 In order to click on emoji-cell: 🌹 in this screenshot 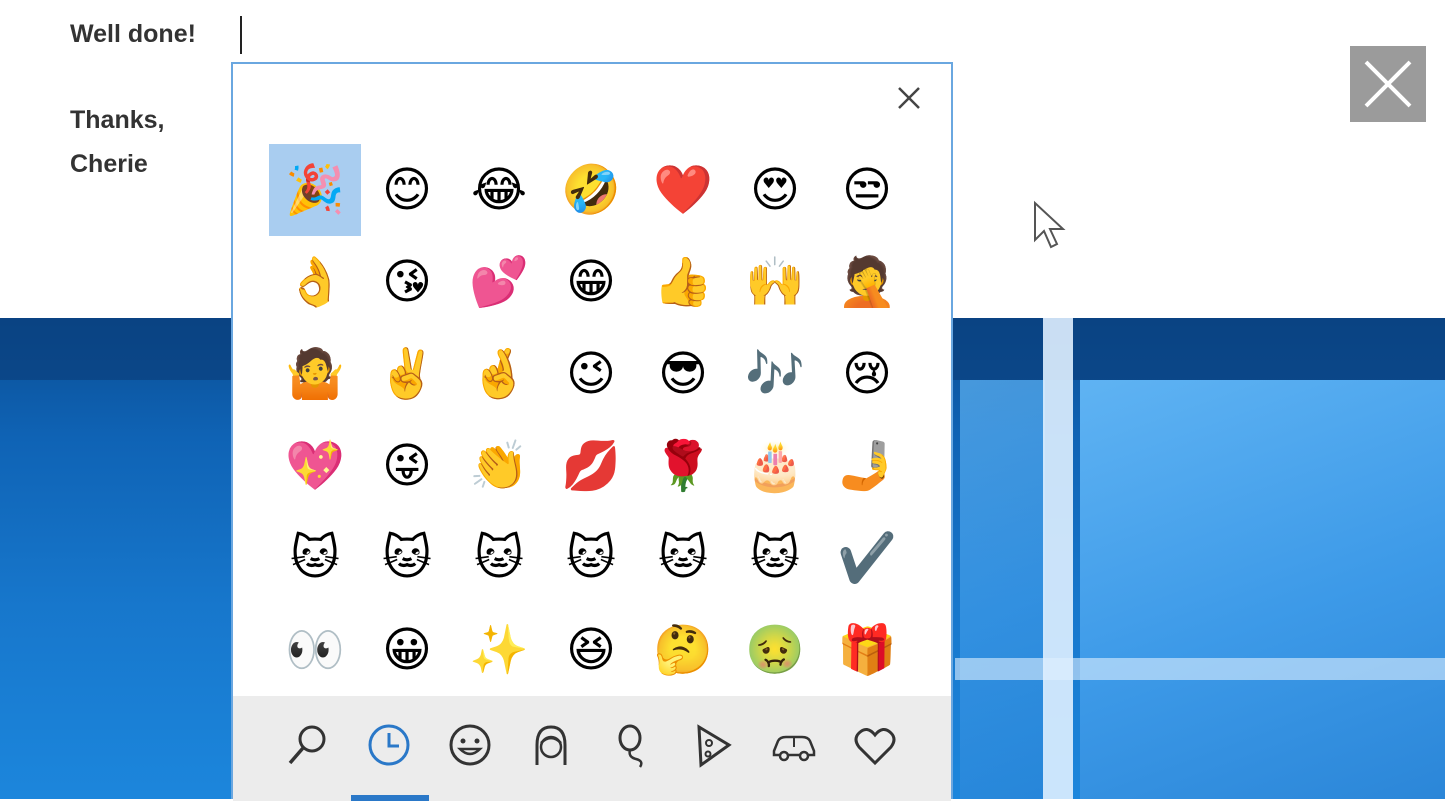, I will do `click(683, 466)`.